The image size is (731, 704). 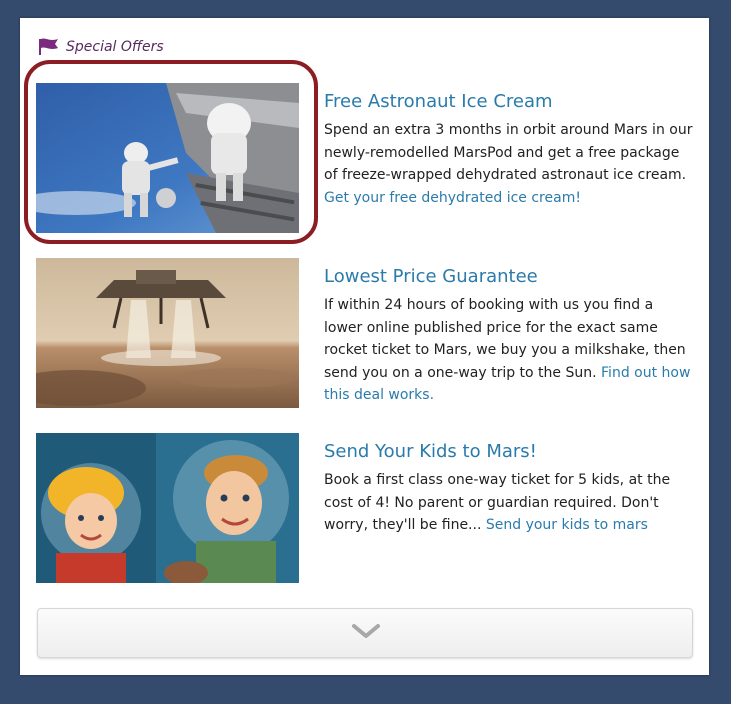 I want to click on chevron-down-icon, so click(x=366, y=633).